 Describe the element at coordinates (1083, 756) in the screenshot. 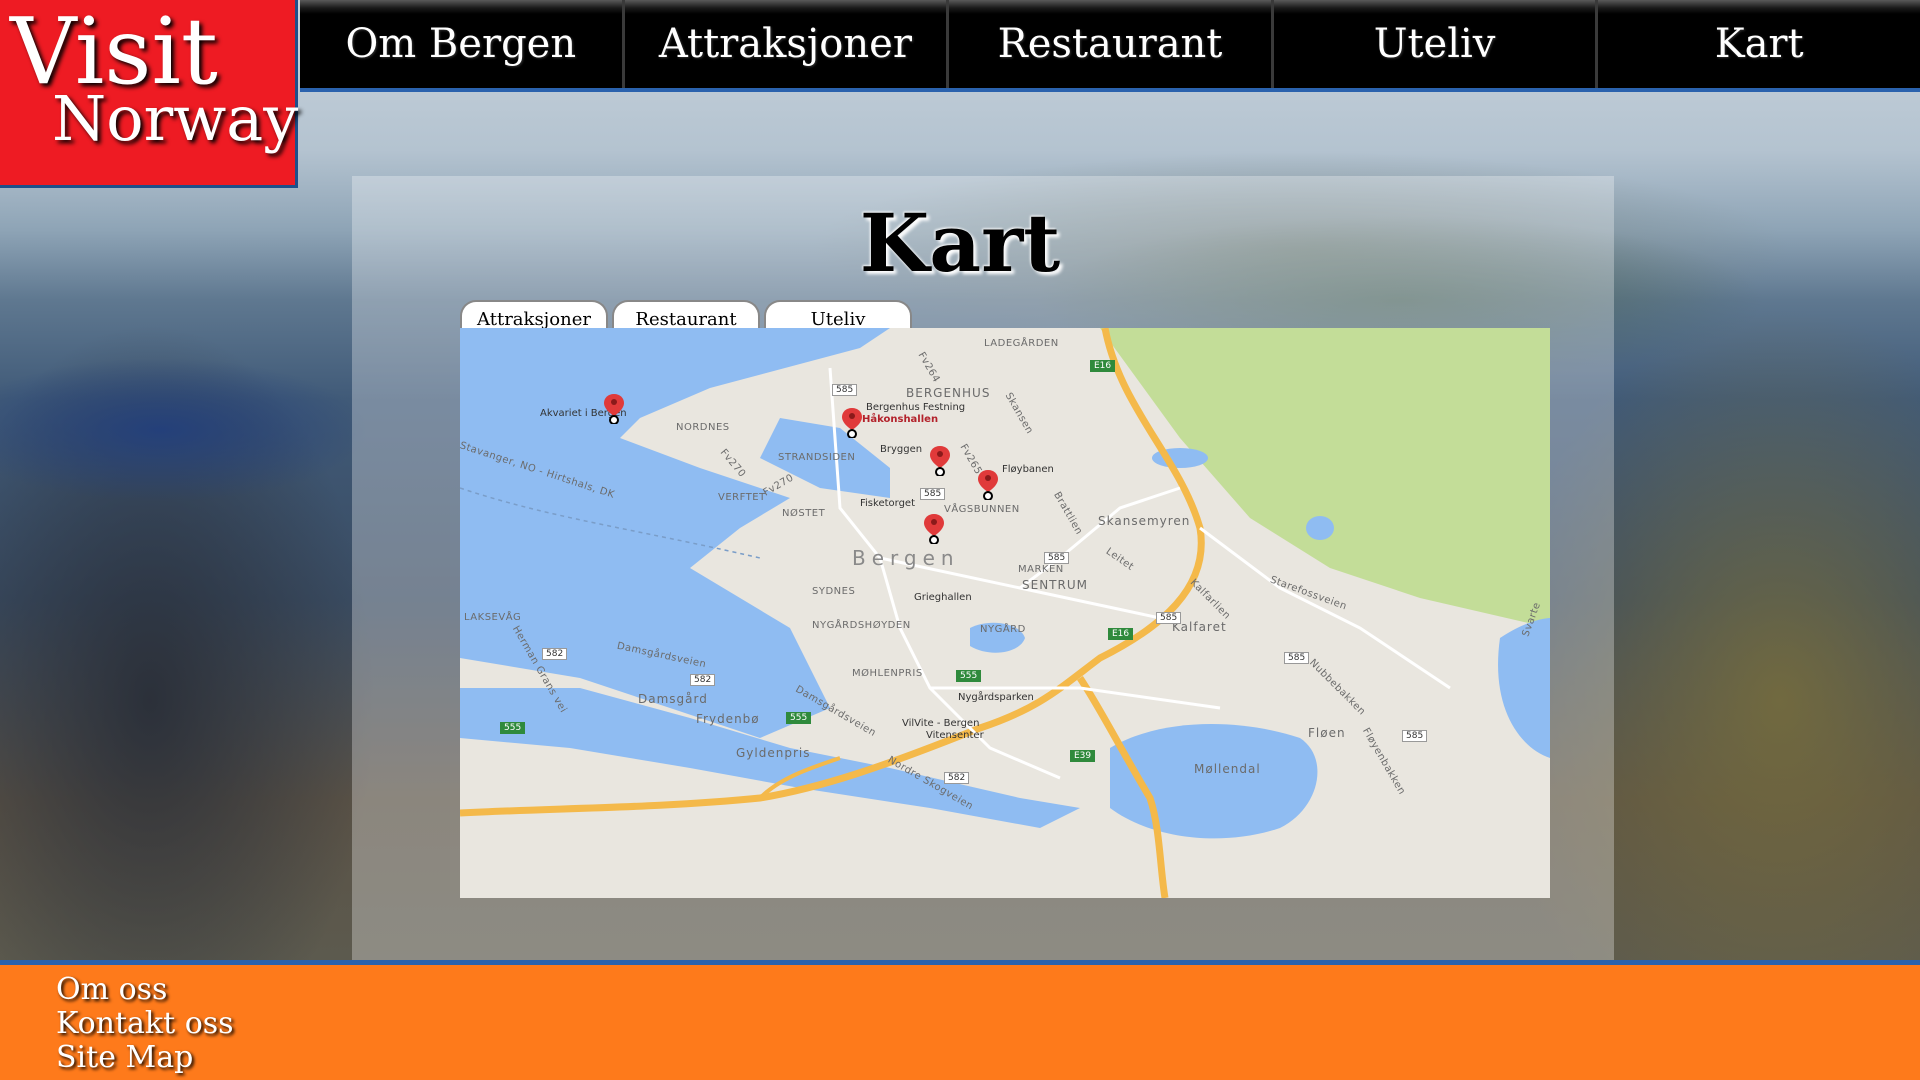

I see `road-shield-e39: E39` at that location.